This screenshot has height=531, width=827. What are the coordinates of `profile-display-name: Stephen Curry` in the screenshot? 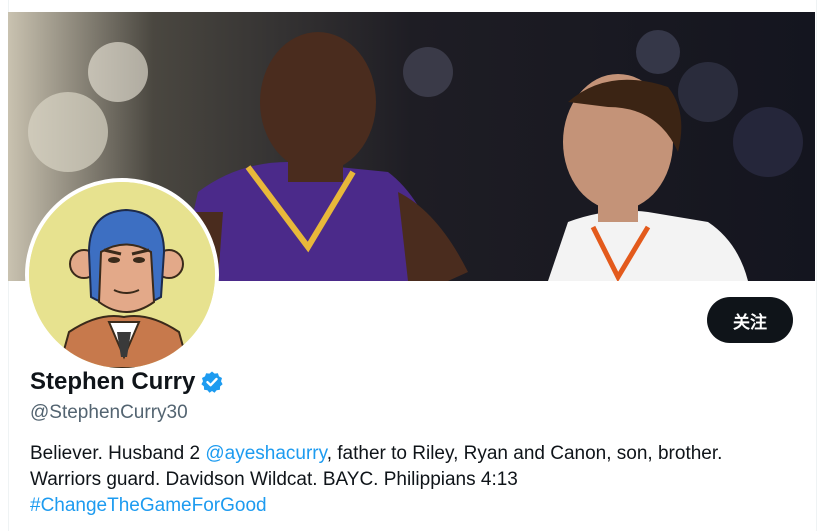 It's located at (113, 381).